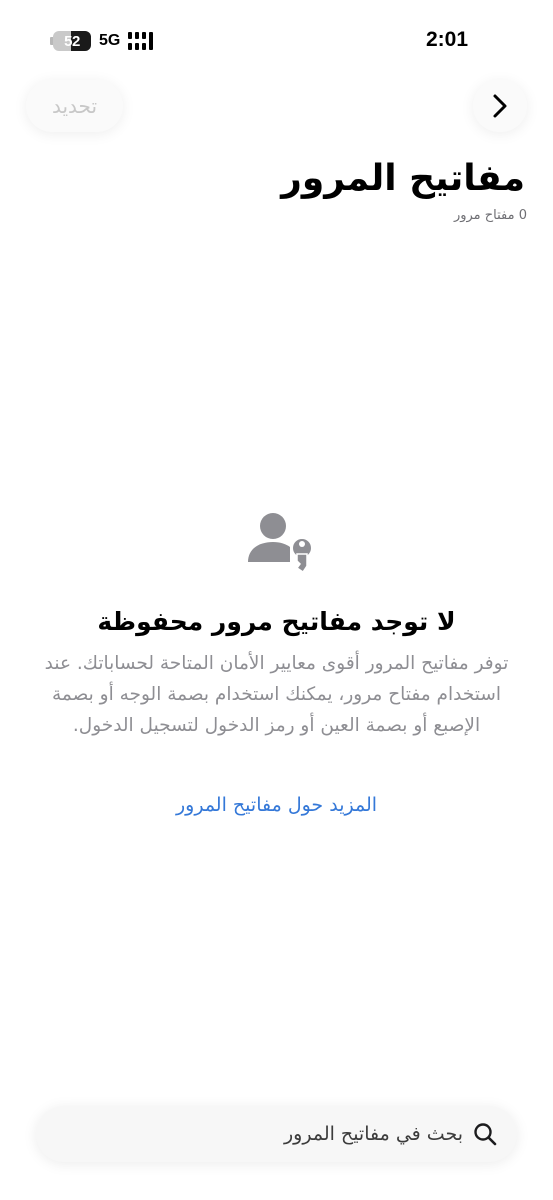 The image size is (553, 1200). I want to click on empty-state-title: لا توجد مفاتيح مرور محفوظة, so click(276, 621).